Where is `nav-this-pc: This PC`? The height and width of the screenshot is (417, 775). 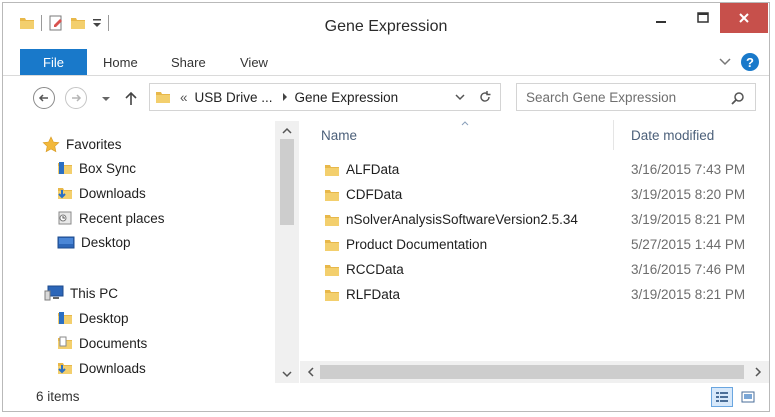
nav-this-pc: This PC is located at coordinates (81, 293).